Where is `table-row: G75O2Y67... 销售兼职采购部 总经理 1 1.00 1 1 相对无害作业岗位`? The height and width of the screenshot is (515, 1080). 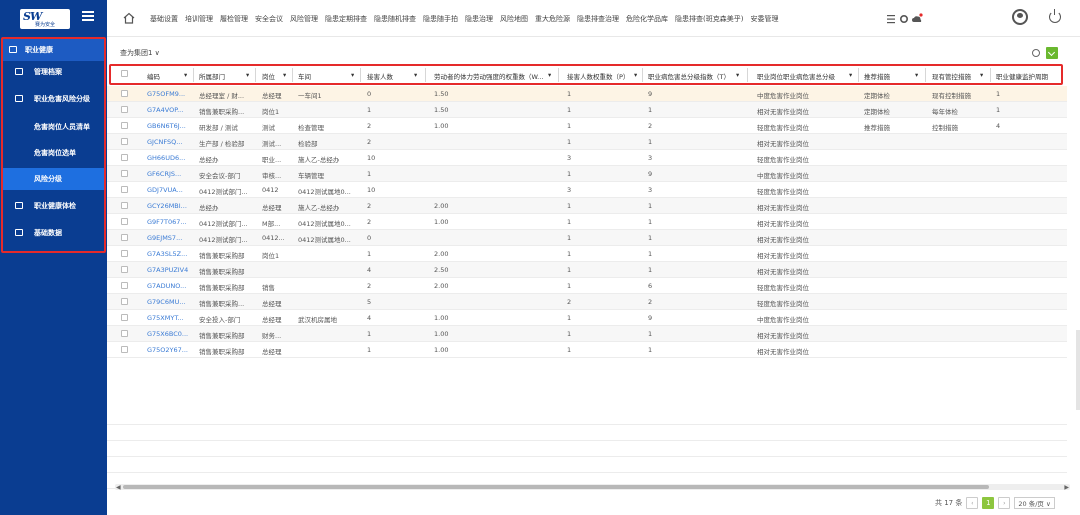 table-row: G75O2Y67... 销售兼职采购部 总经理 1 1.00 1 1 相对无害作业岗位 is located at coordinates (587, 350).